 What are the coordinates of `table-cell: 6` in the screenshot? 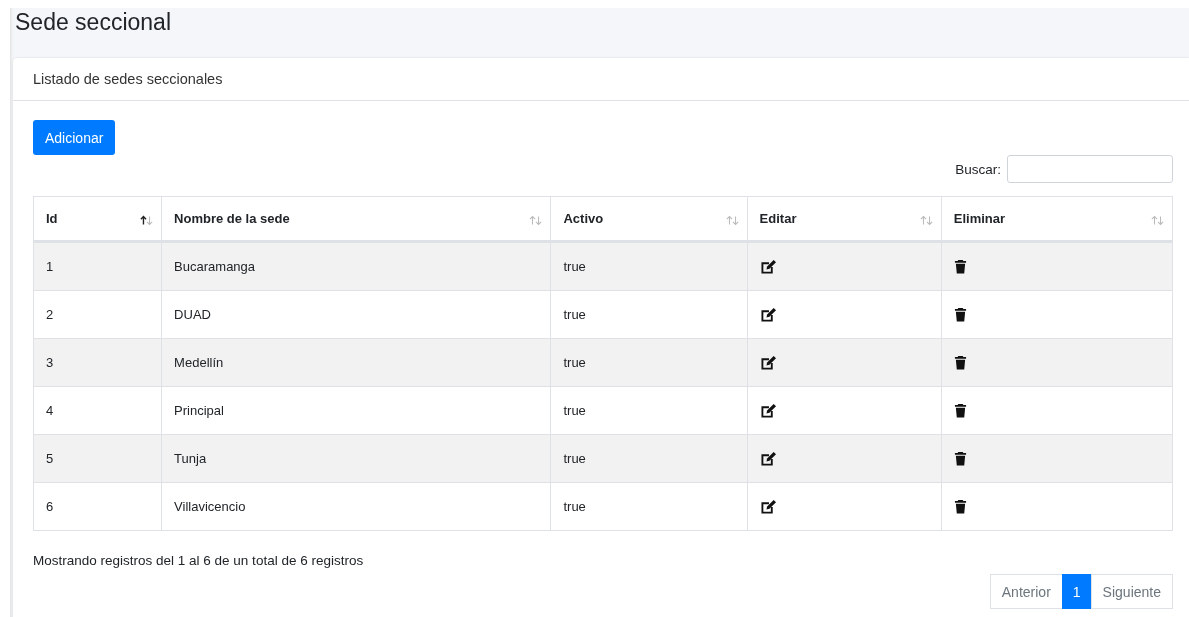 It's located at (97, 506).